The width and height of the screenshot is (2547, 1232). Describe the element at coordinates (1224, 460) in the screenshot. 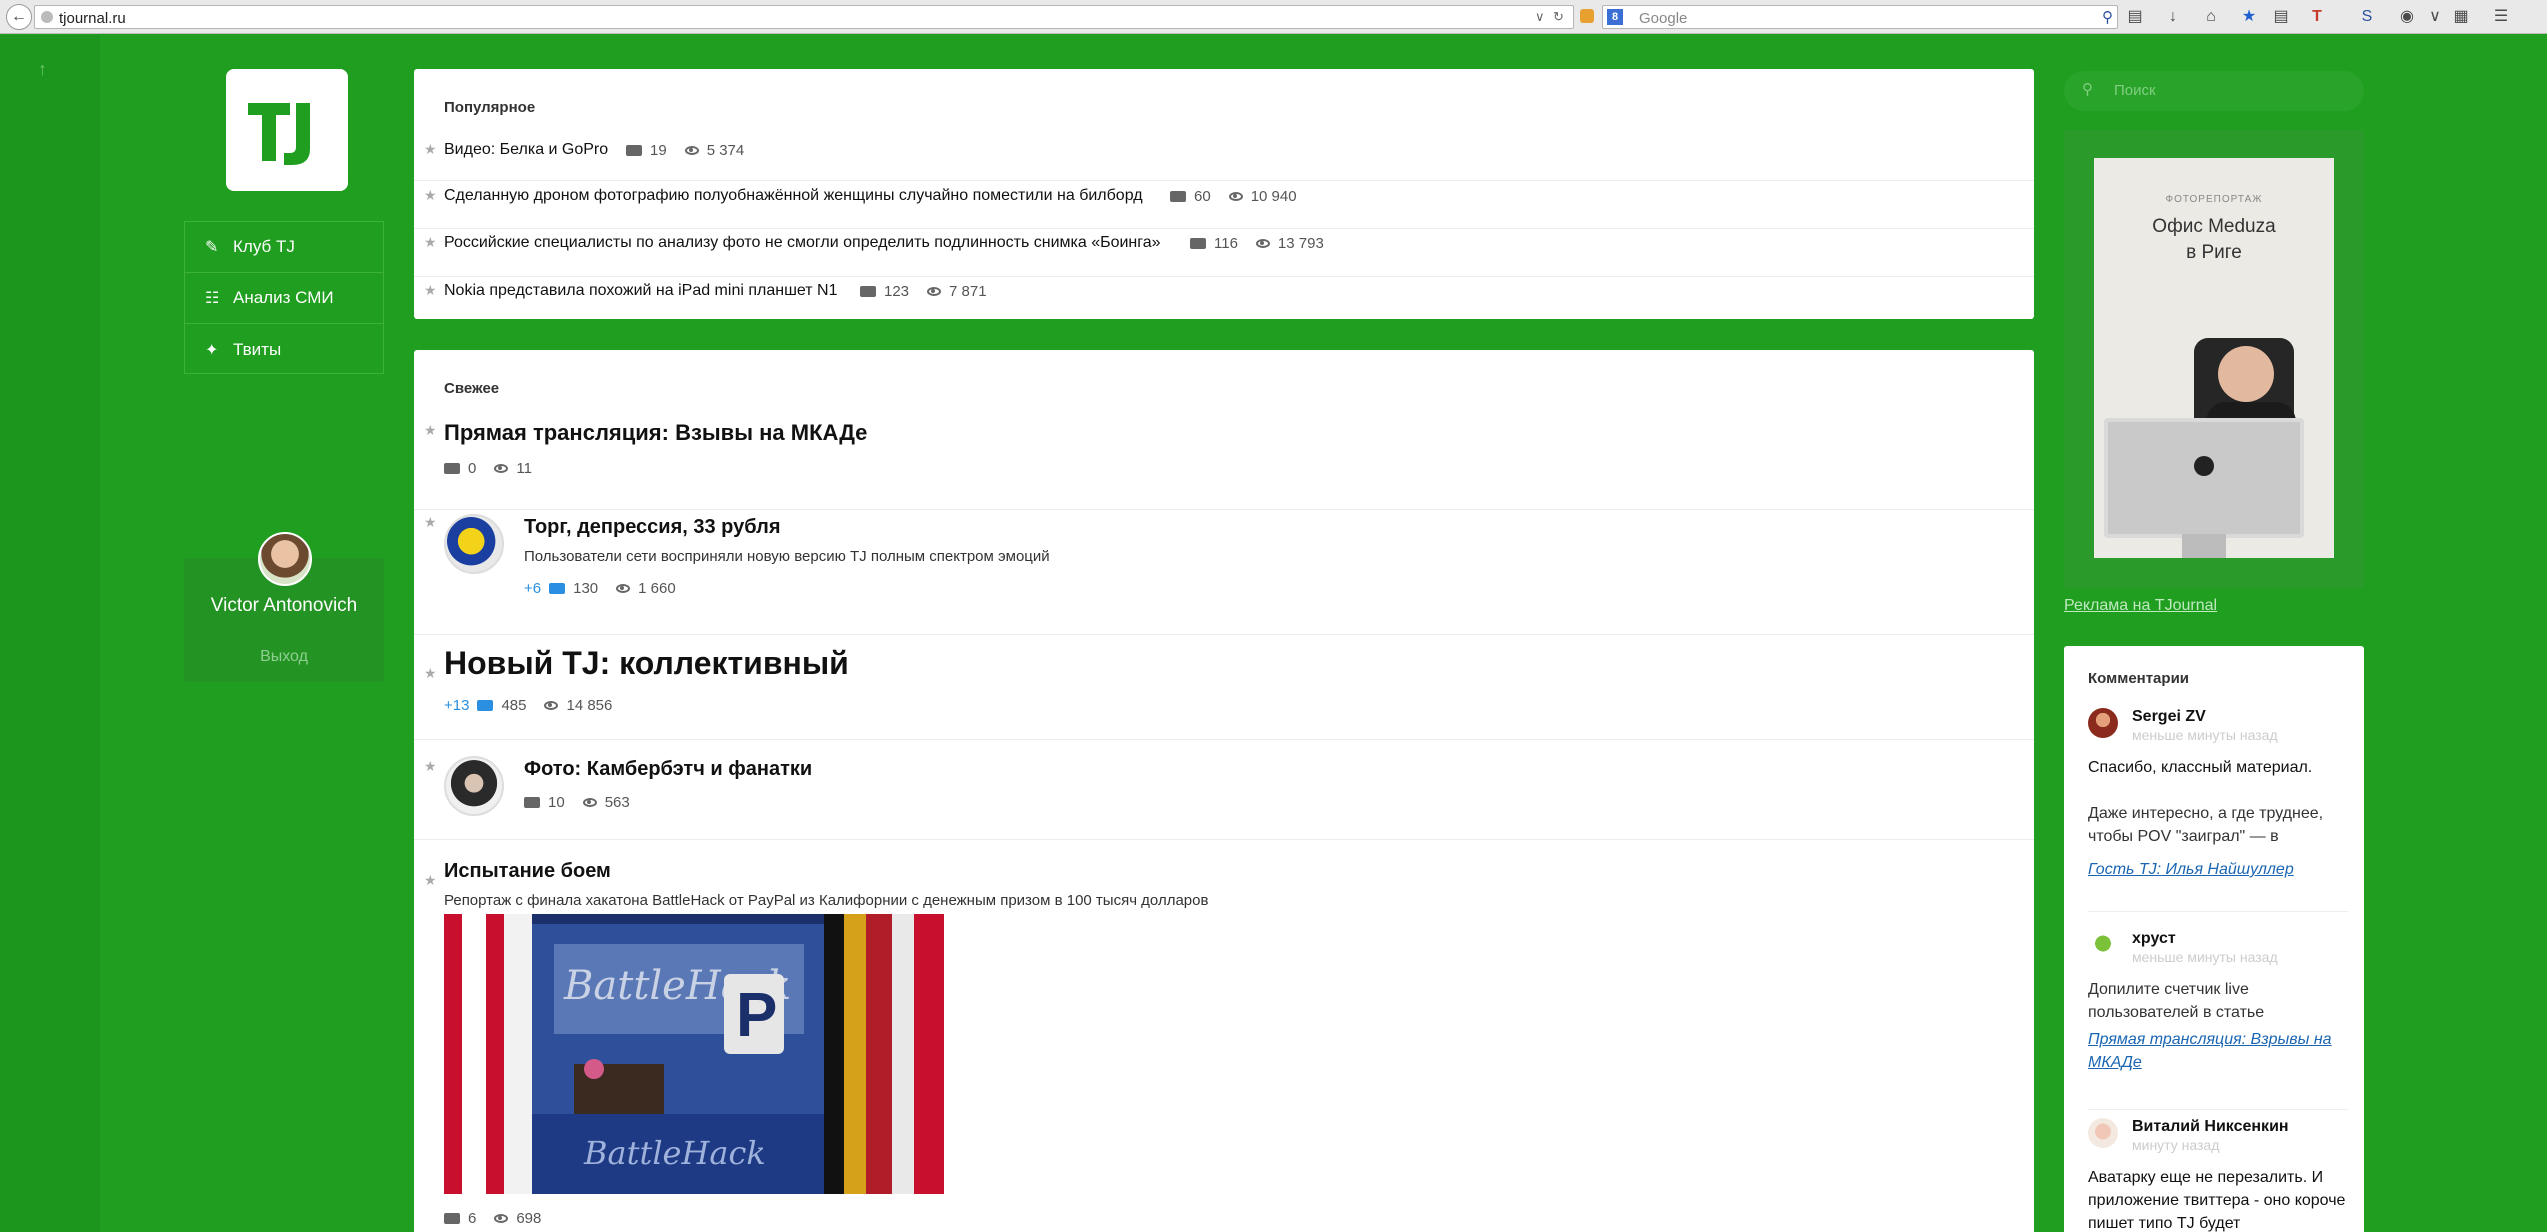

I see `list-item: ★ Прямая трансляция: Взывы на МКАДе 0 11` at that location.